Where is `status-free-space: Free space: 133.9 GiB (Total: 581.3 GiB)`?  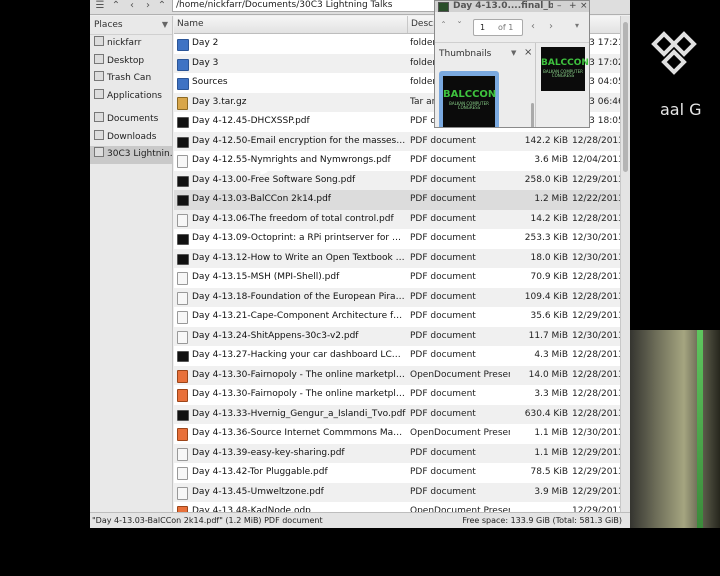
status-free-space: Free space: 133.9 GiB (Total: 581.3 GiB) is located at coordinates (542, 520).